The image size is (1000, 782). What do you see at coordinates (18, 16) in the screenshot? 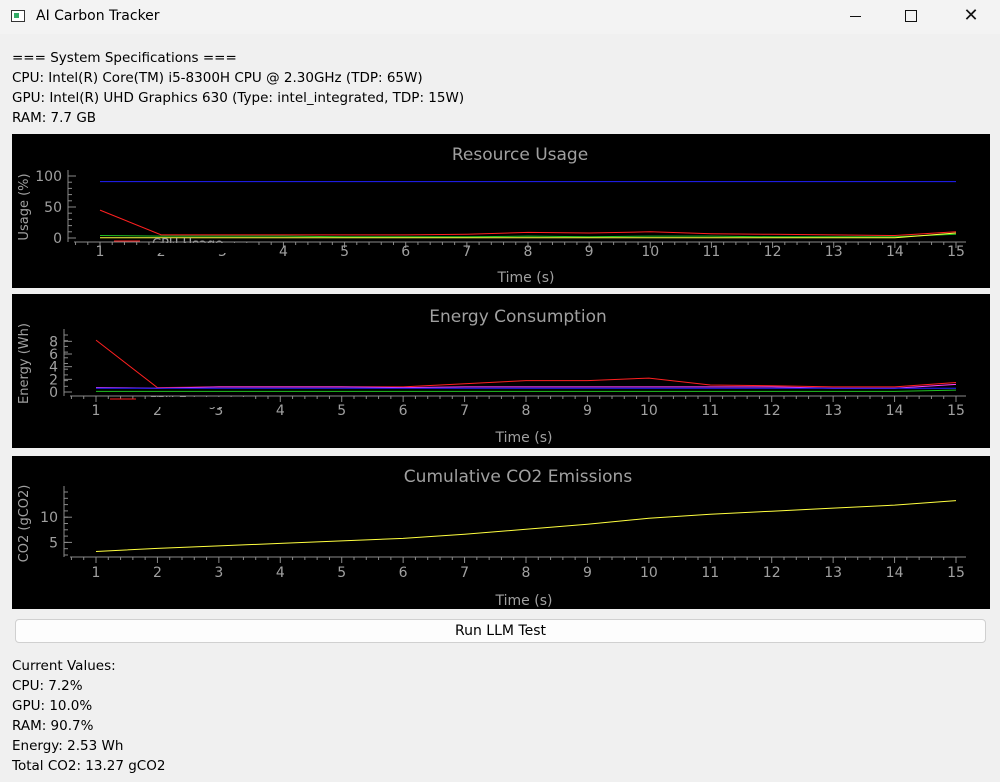
I see `app-icon` at bounding box center [18, 16].